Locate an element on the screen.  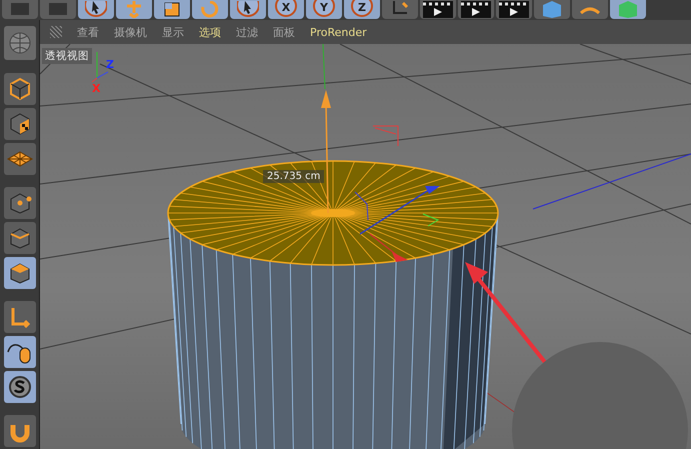
menu-item: 查看 is located at coordinates (88, 32).